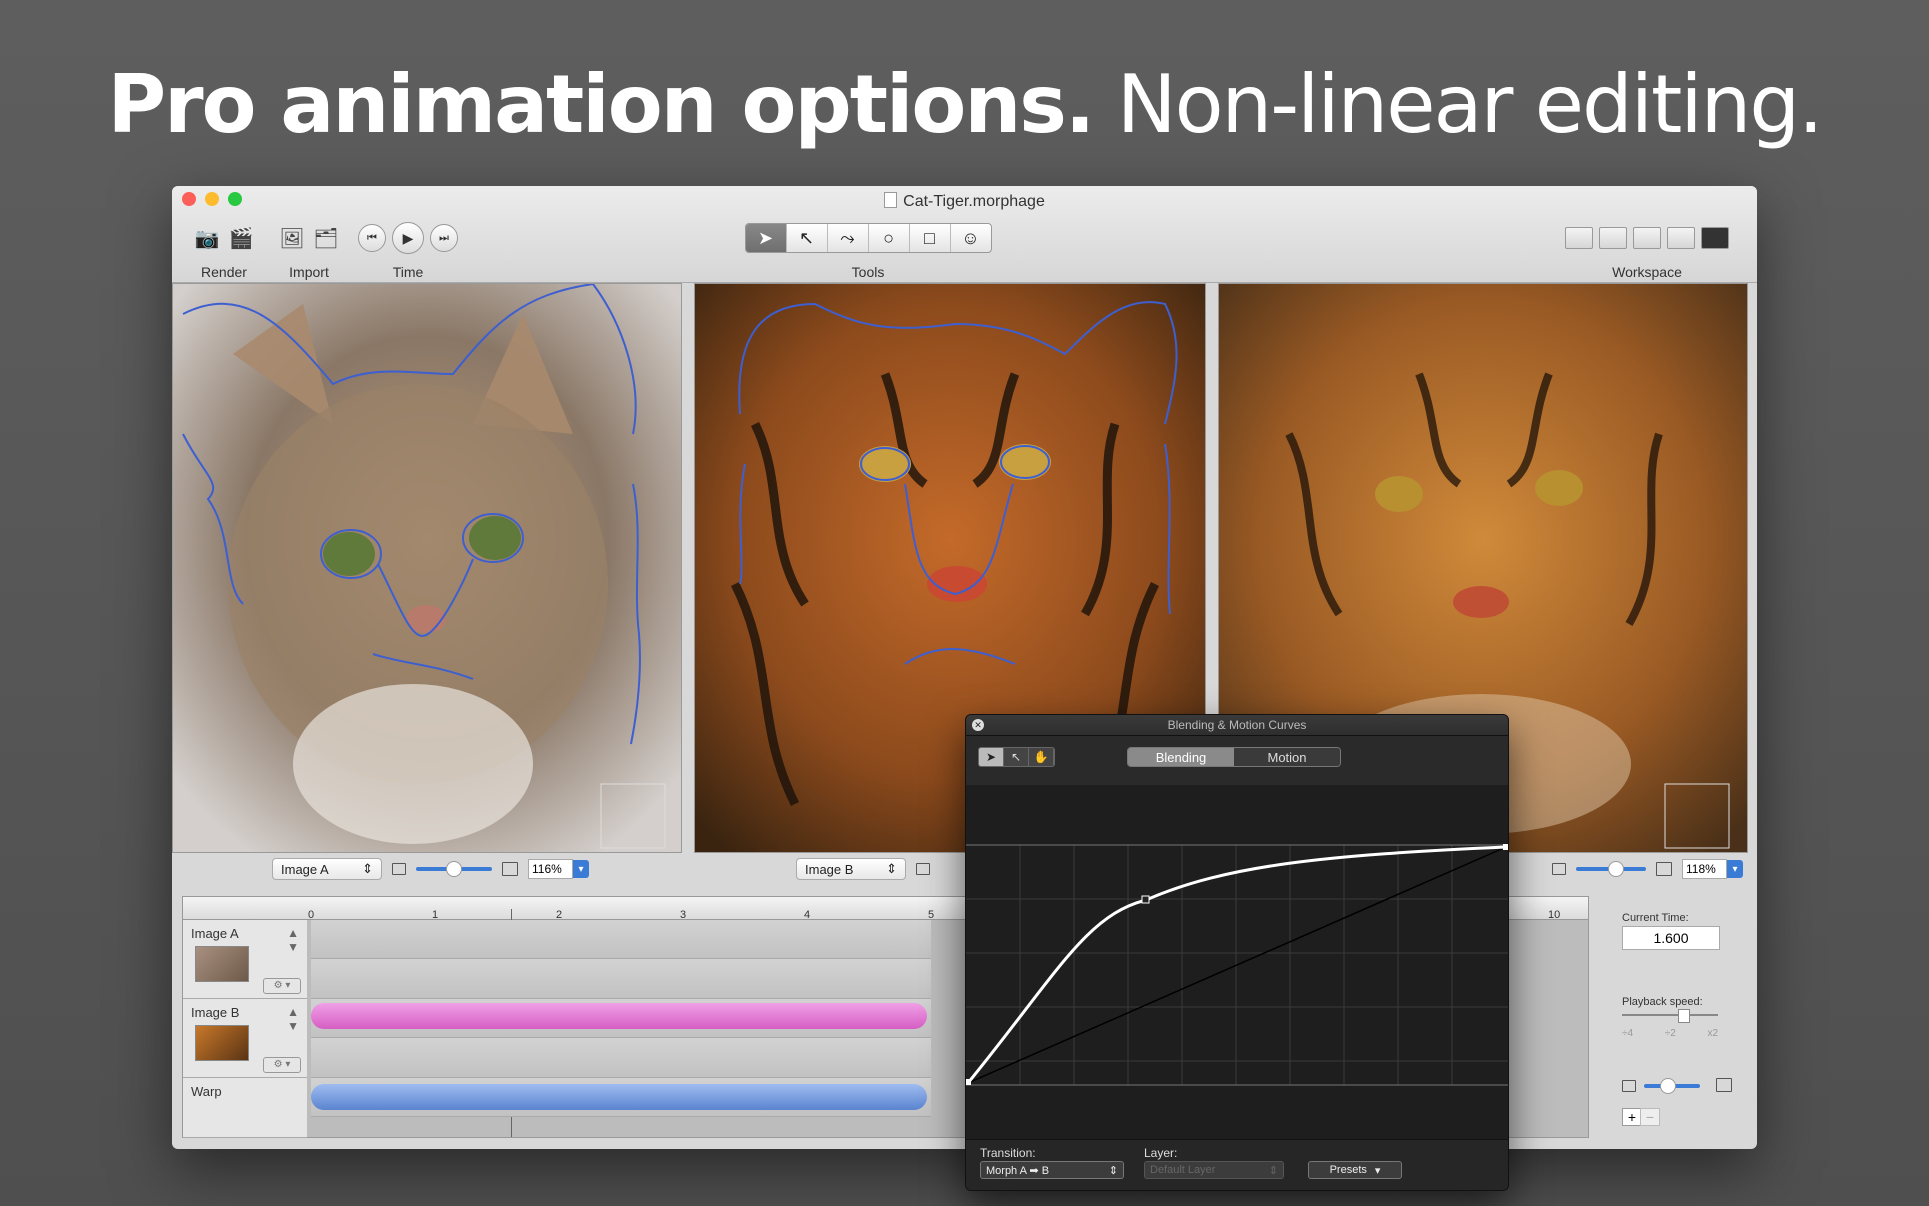  I want to click on curves-workspace-icon, so click(1715, 238).